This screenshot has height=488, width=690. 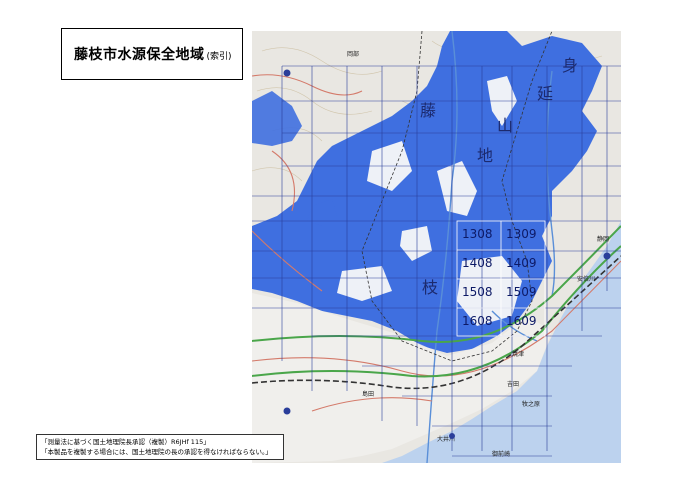 What do you see at coordinates (603, 239) in the screenshot?
I see `place-label-shizuoka: 静岡` at bounding box center [603, 239].